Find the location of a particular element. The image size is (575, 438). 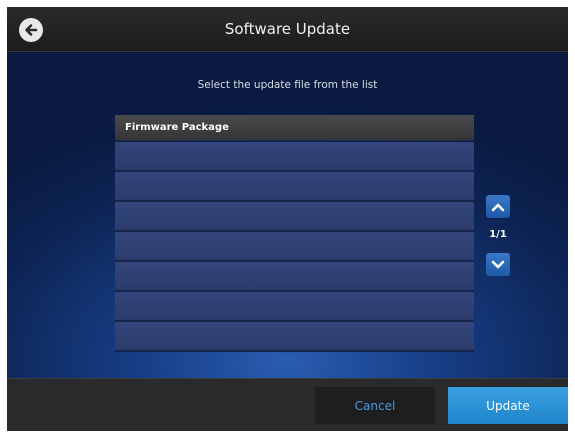

page-title: Software Update is located at coordinates (287, 29).